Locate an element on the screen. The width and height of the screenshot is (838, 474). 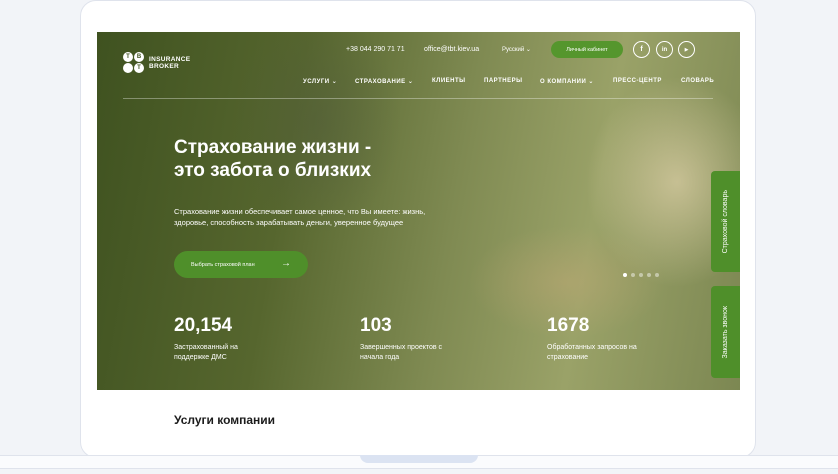
nav-services: УСЛУГИ ⌄ is located at coordinates (320, 81).